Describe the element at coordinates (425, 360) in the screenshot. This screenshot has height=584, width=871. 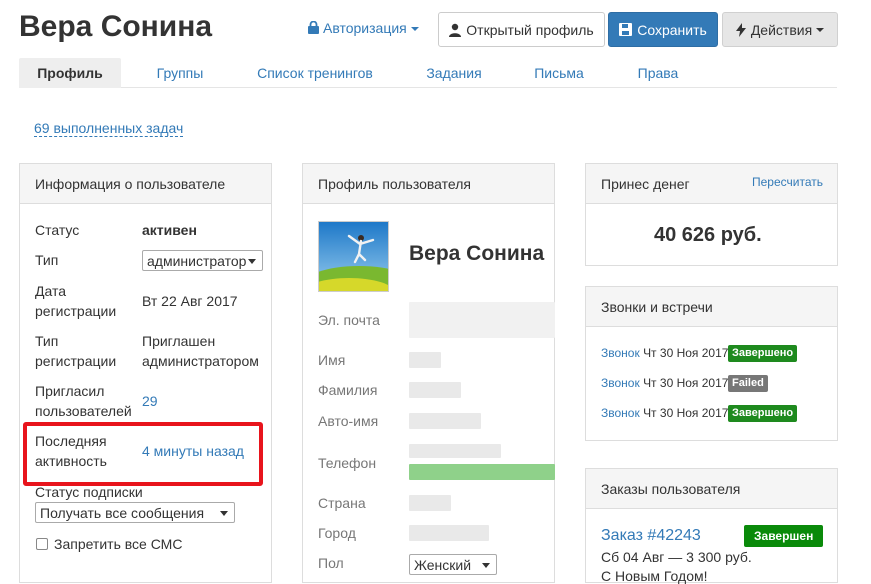
I see `first-name-field` at that location.